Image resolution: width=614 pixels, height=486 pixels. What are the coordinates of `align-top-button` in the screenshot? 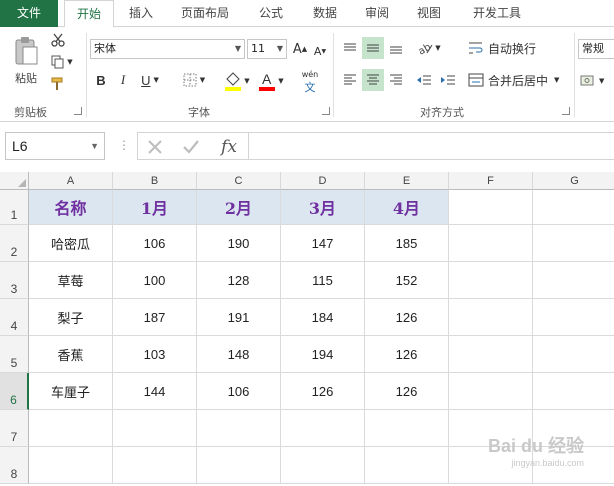 It's located at (350, 48).